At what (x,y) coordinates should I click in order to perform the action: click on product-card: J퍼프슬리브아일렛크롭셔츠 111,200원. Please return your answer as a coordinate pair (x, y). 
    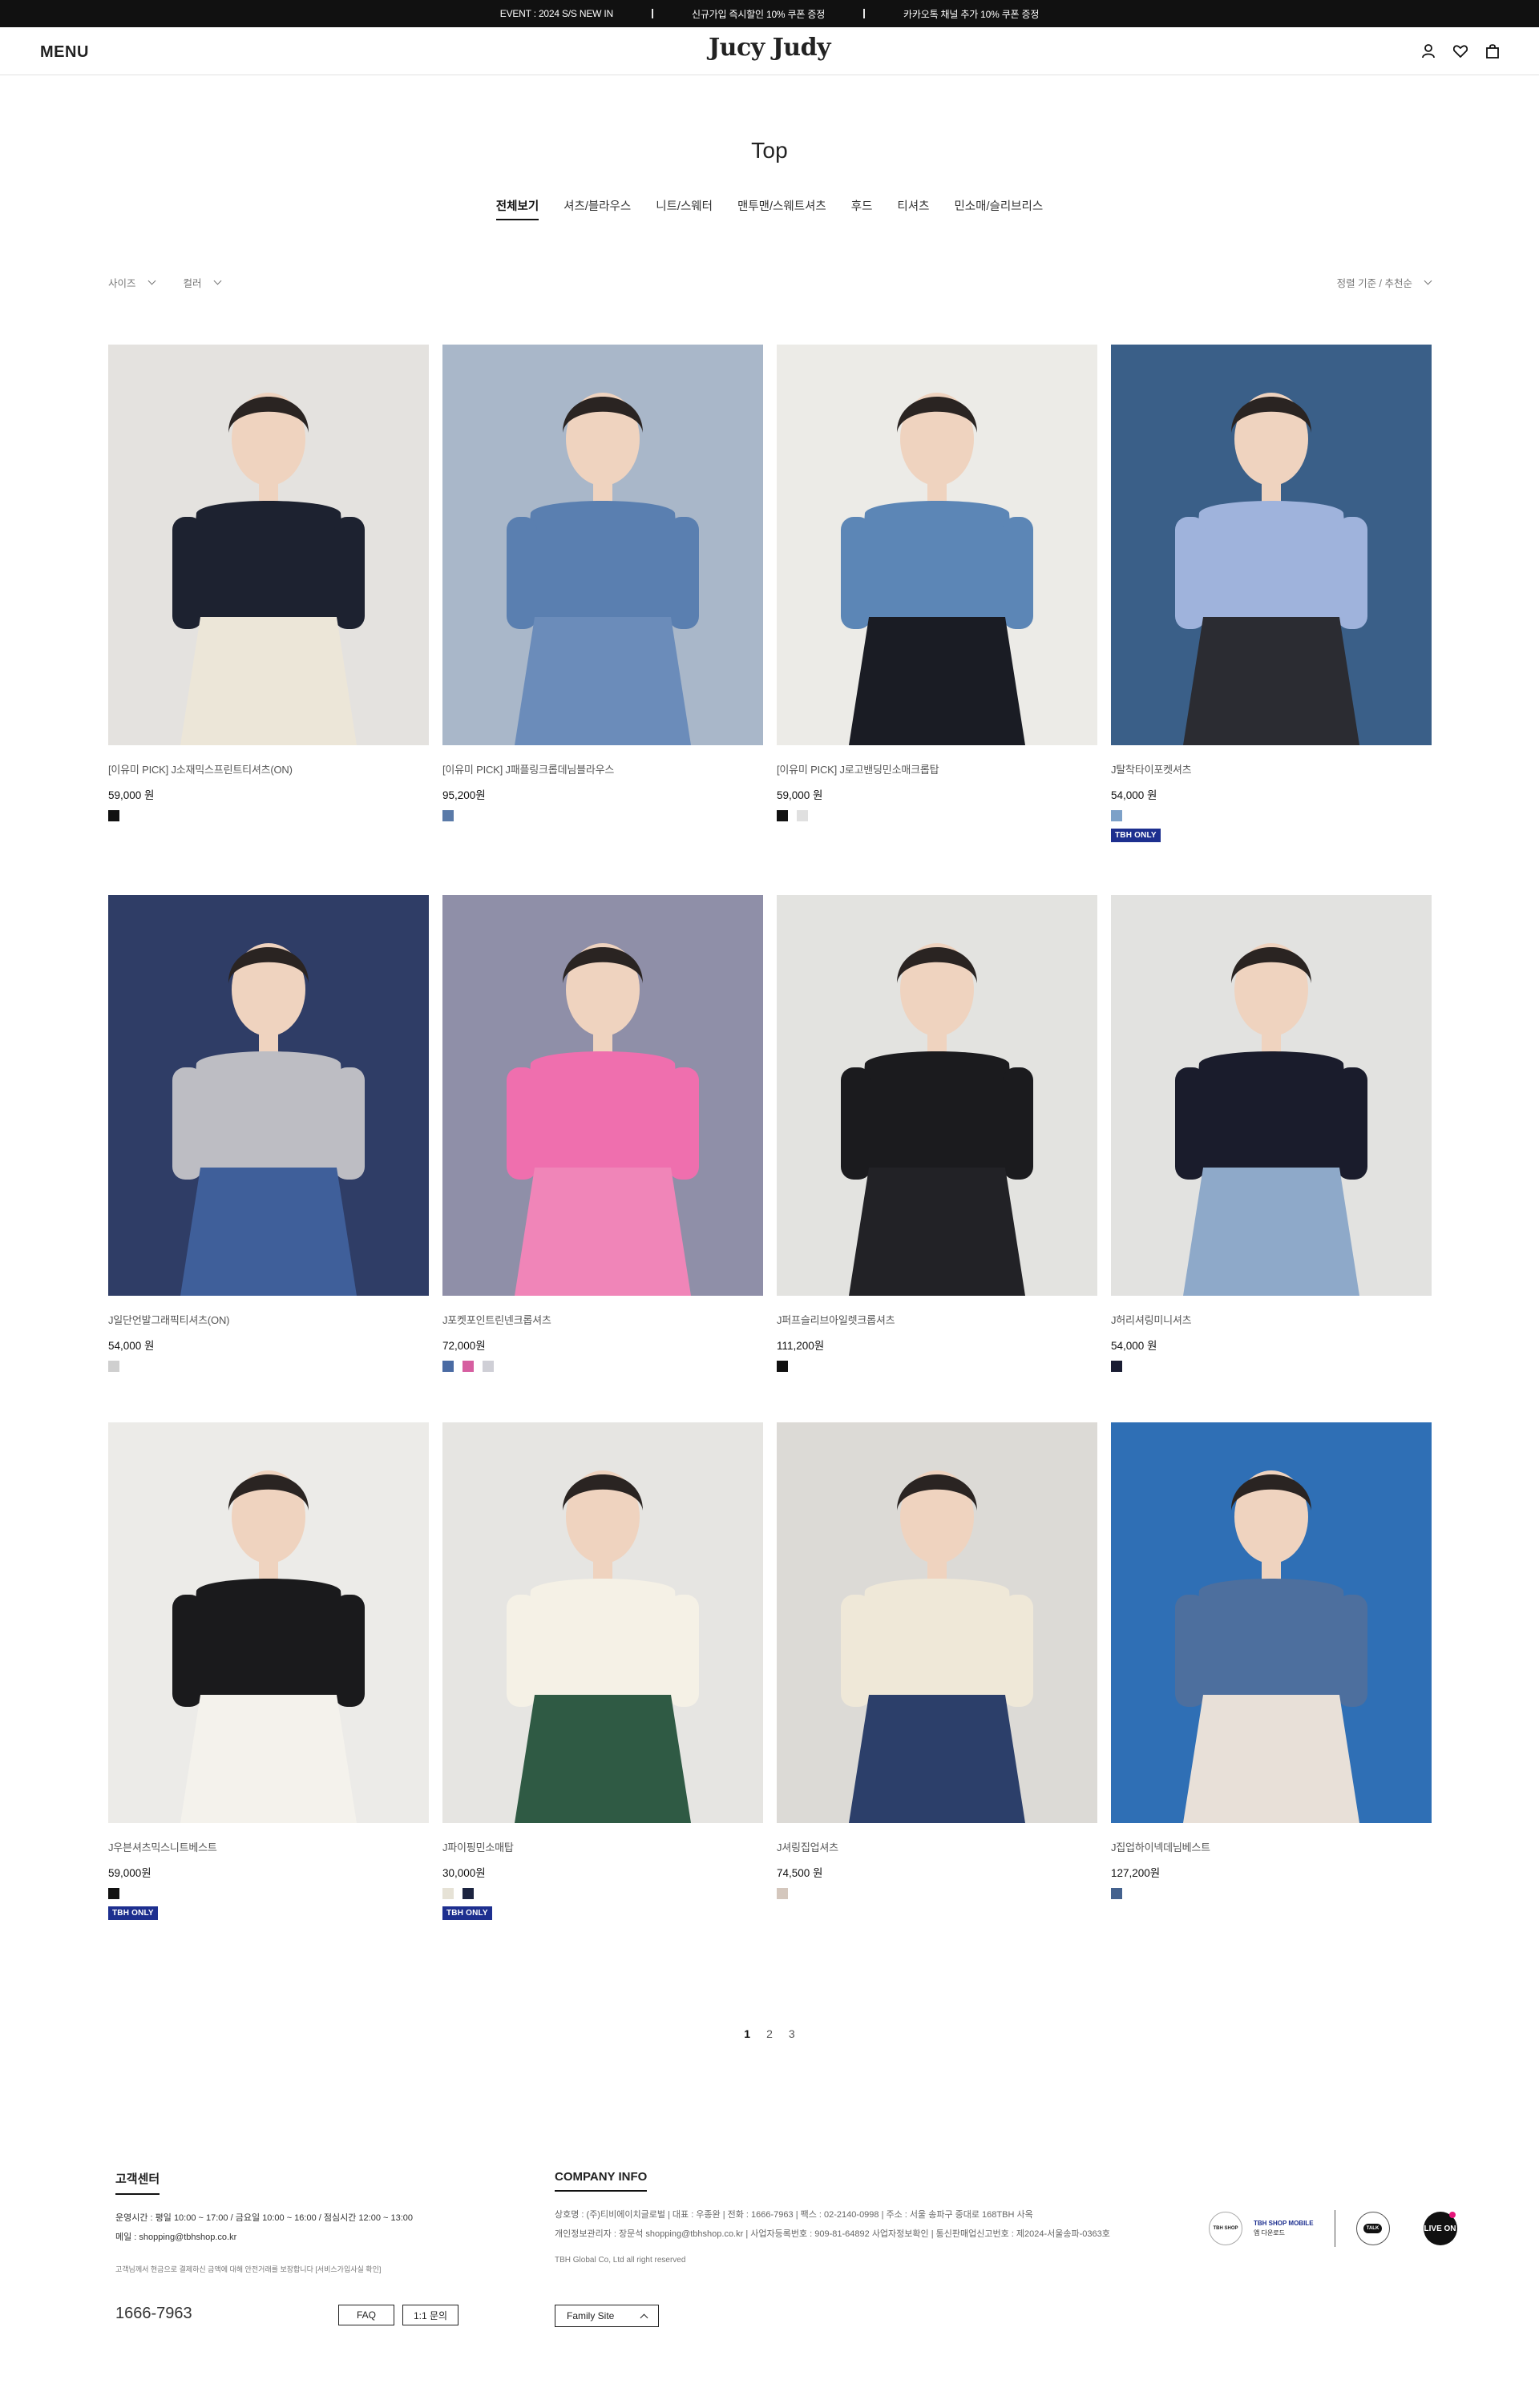
    Looking at the image, I should click on (937, 1133).